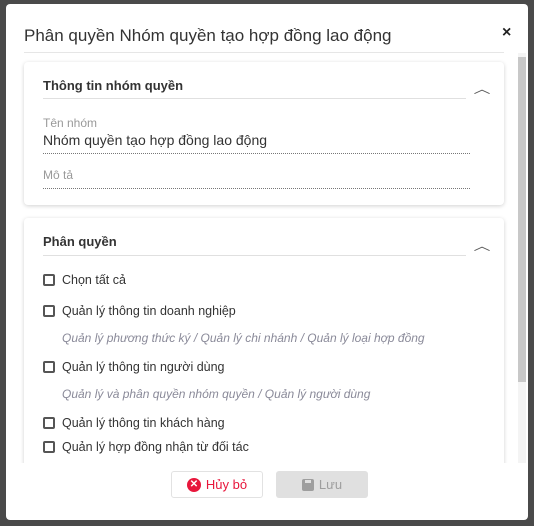 This screenshot has width=534, height=526. Describe the element at coordinates (80, 241) in the screenshot. I see `permissions-title: Phân quyền` at that location.